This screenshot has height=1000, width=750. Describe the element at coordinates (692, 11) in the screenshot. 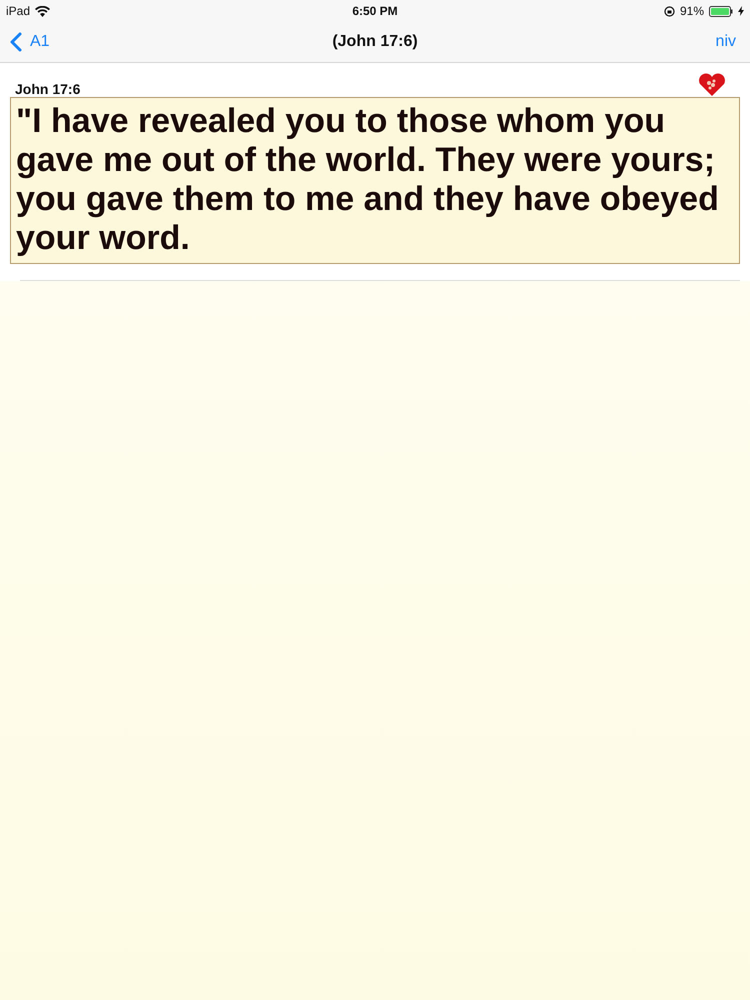

I see `battery-percent: 91%` at that location.